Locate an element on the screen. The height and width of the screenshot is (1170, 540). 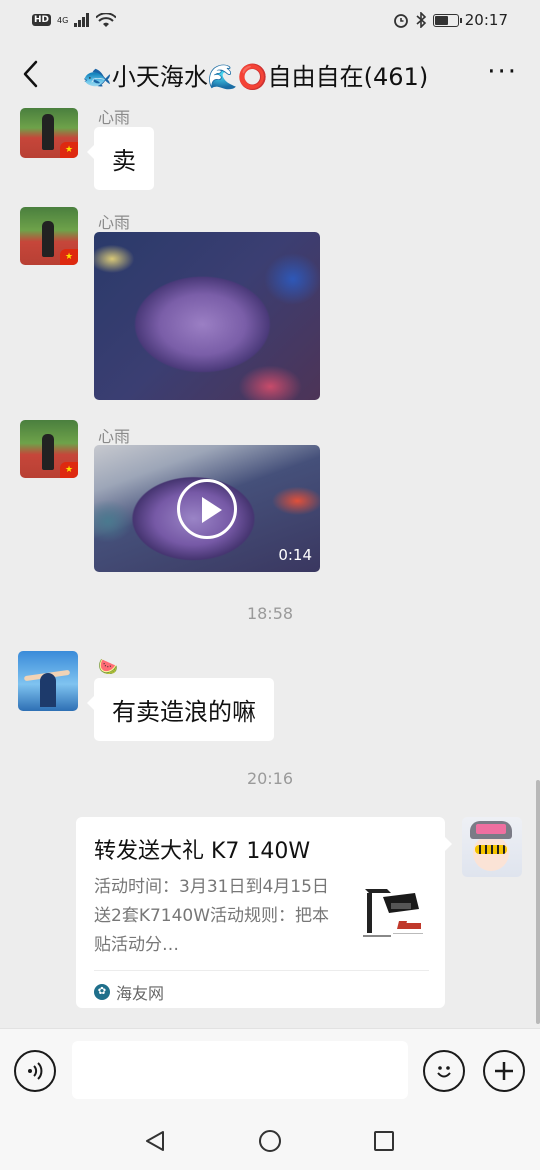
message-input is located at coordinates (240, 1070).